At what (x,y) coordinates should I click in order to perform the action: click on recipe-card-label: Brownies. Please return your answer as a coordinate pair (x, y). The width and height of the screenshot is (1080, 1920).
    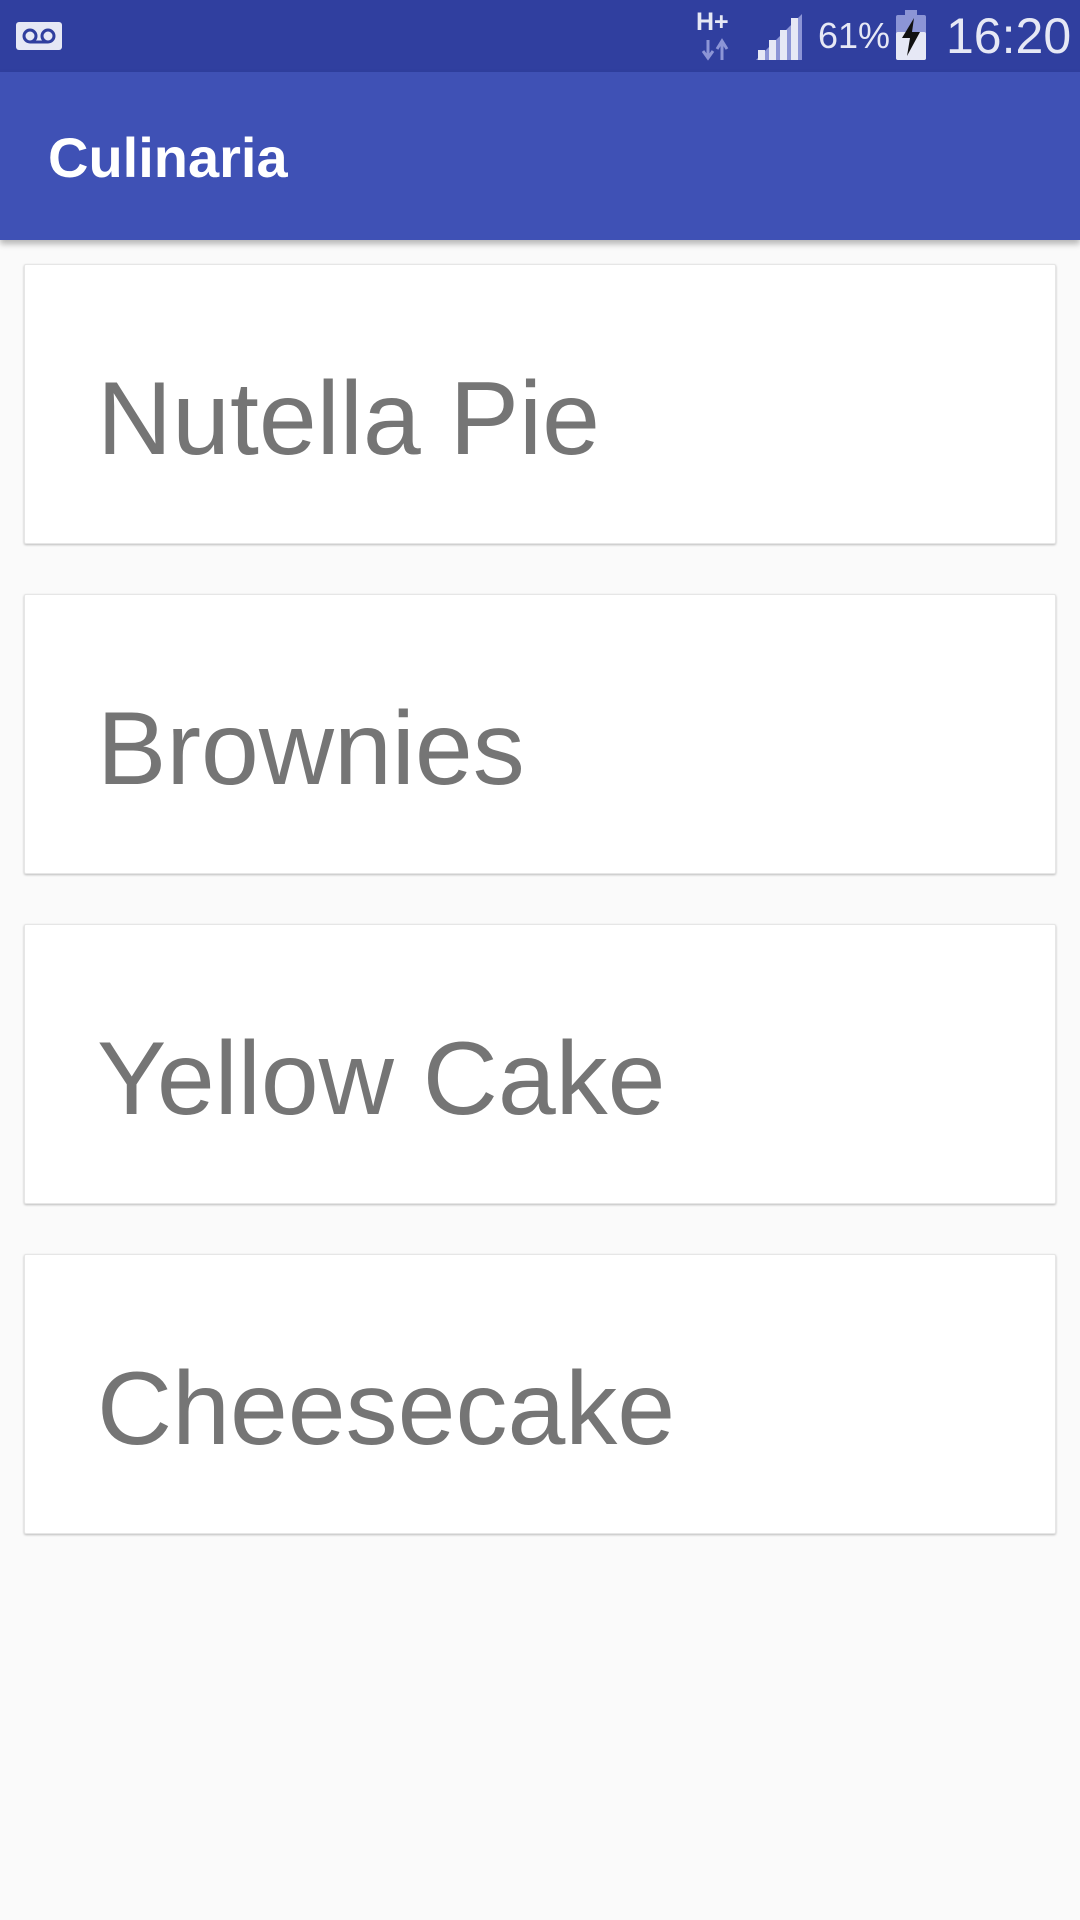
    Looking at the image, I should click on (311, 749).